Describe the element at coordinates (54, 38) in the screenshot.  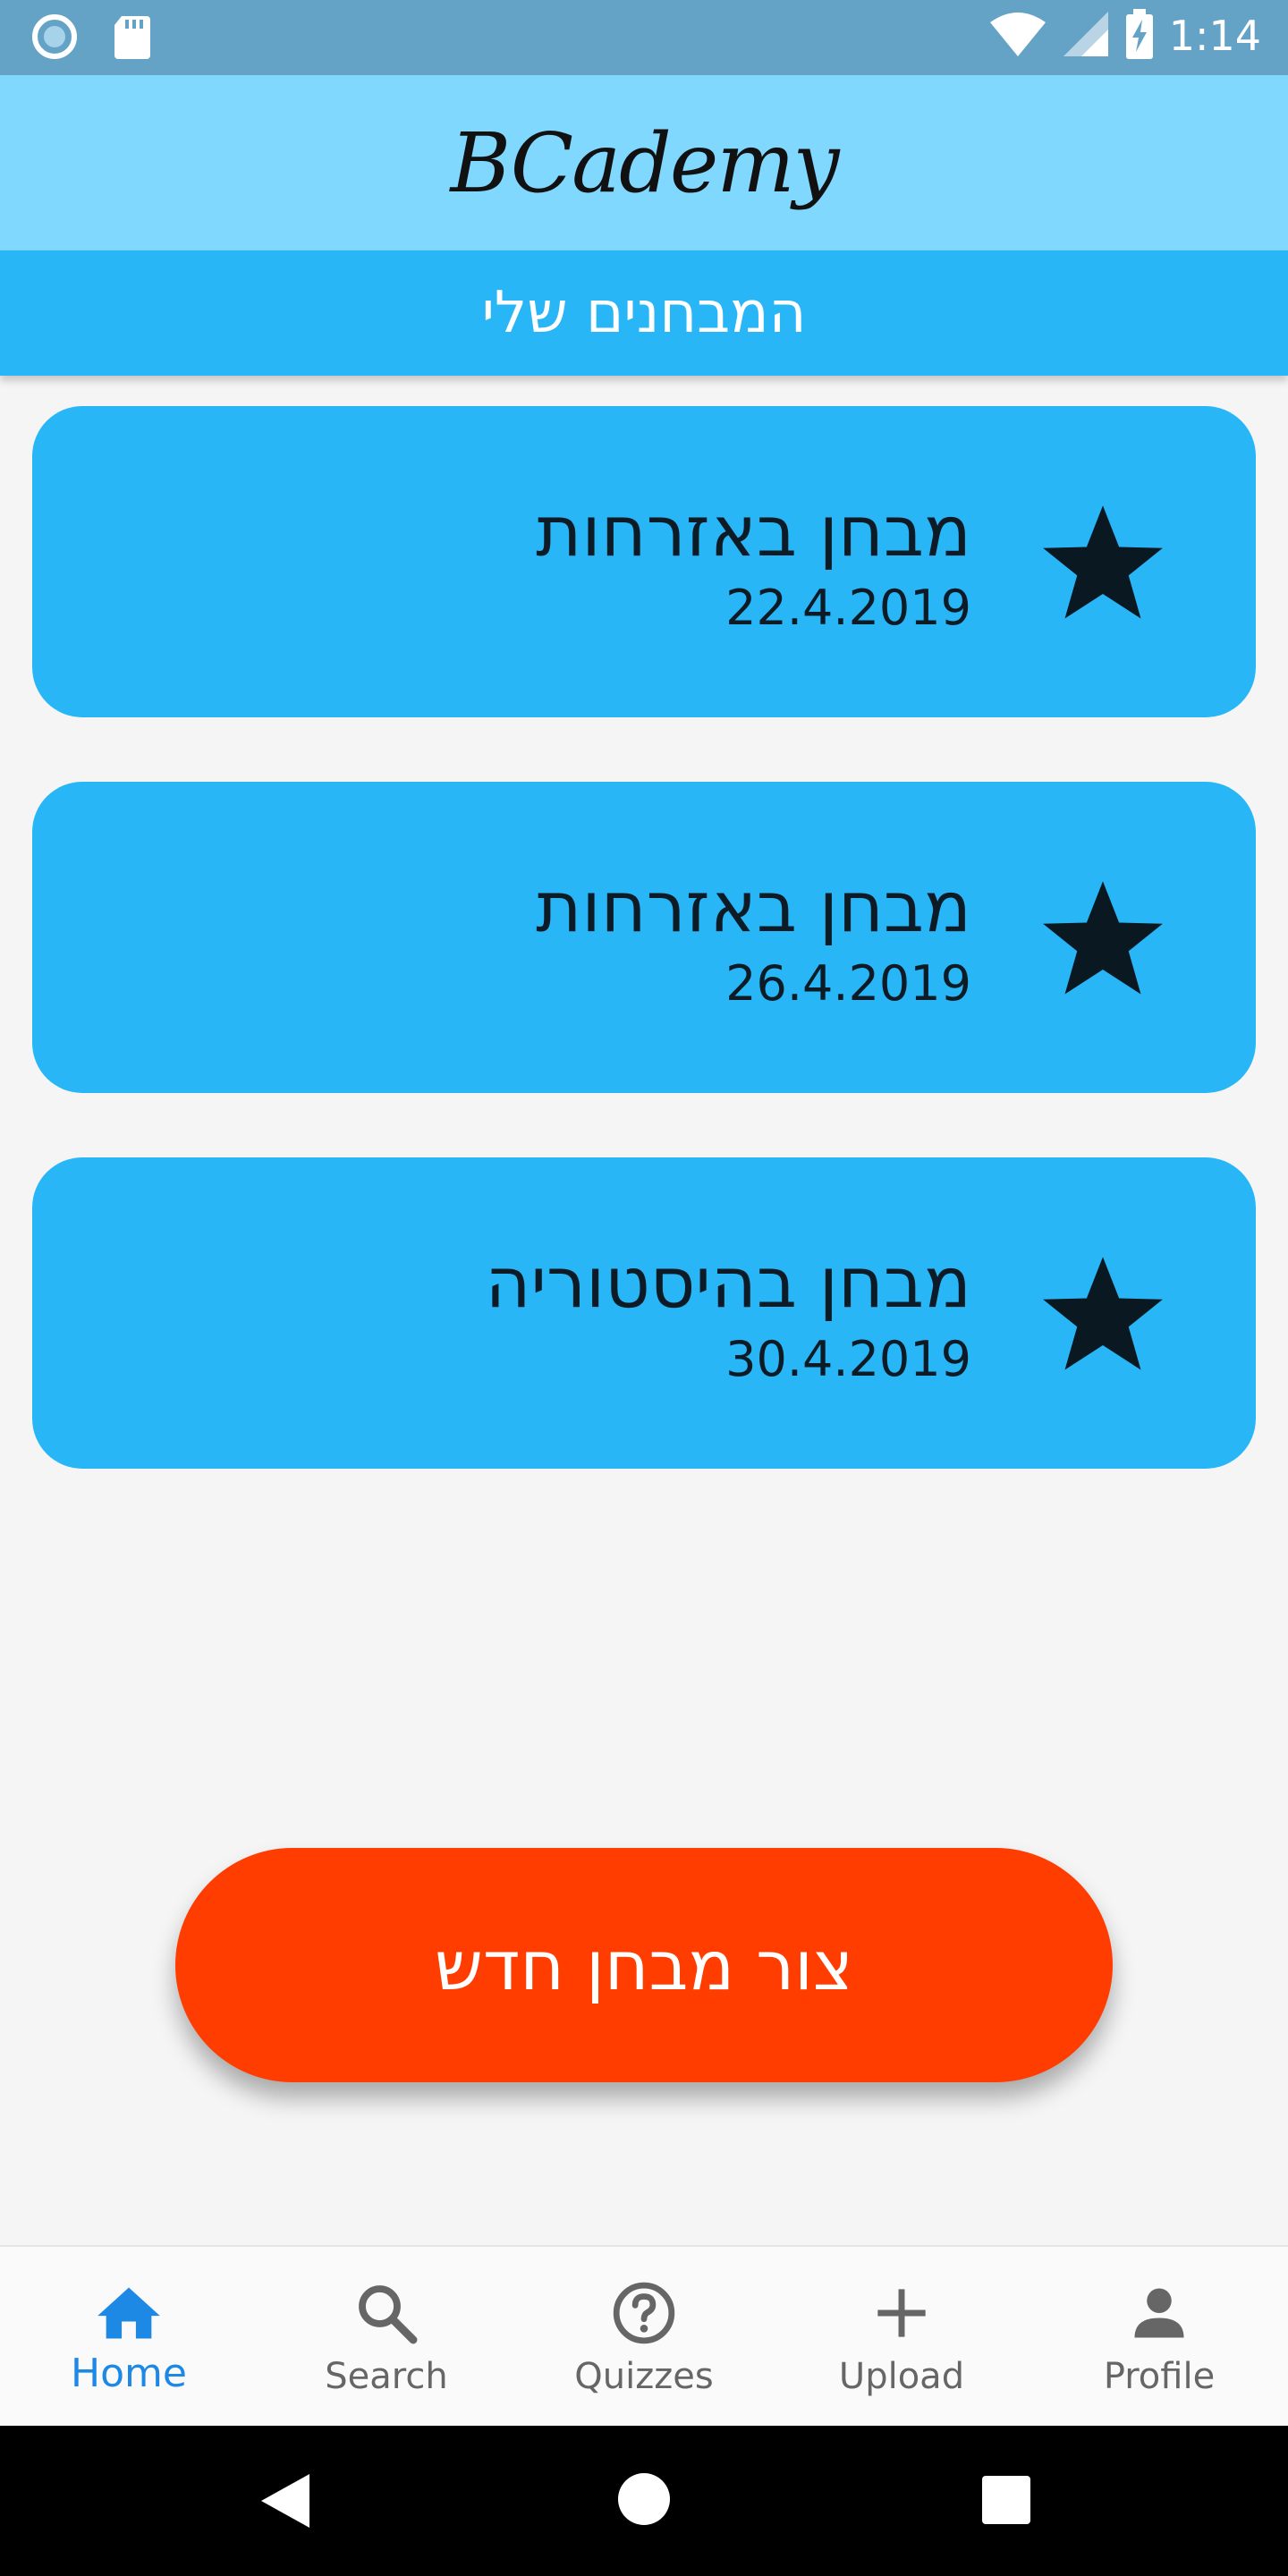
I see `circle-status-icon` at that location.